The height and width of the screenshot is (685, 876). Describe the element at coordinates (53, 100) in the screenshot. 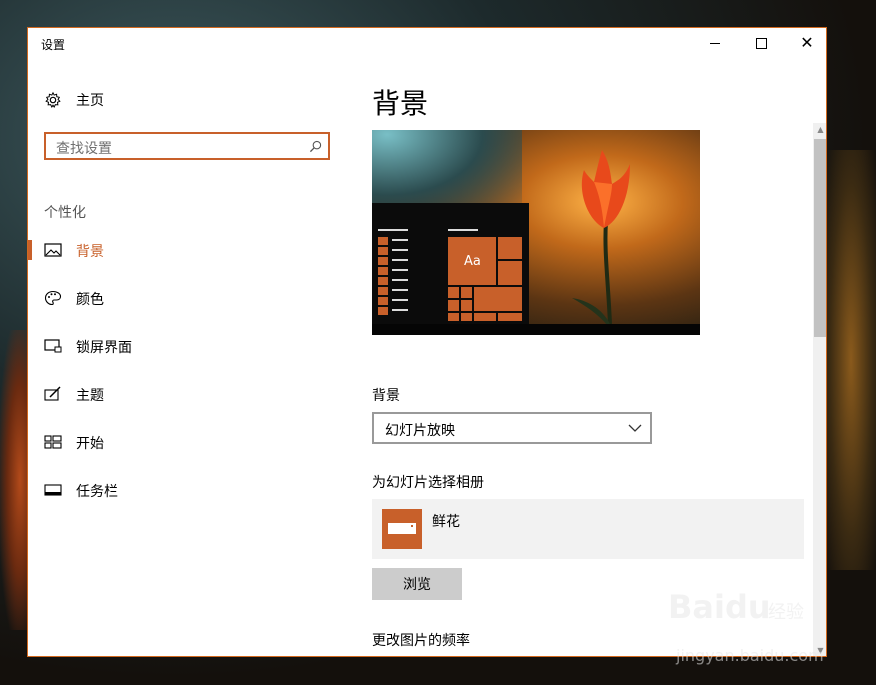

I see `gear-icon` at that location.